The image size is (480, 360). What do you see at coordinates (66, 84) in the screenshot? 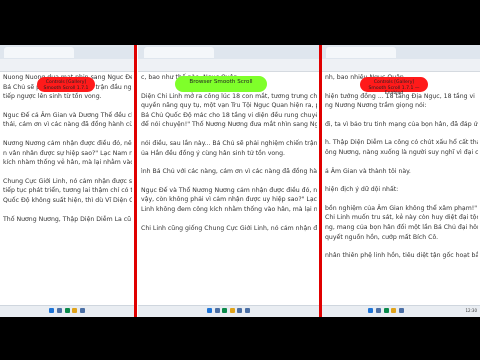
I see `extension-label: Controls [Gallery] Smooth Scroll 1.7.1` at bounding box center [66, 84].